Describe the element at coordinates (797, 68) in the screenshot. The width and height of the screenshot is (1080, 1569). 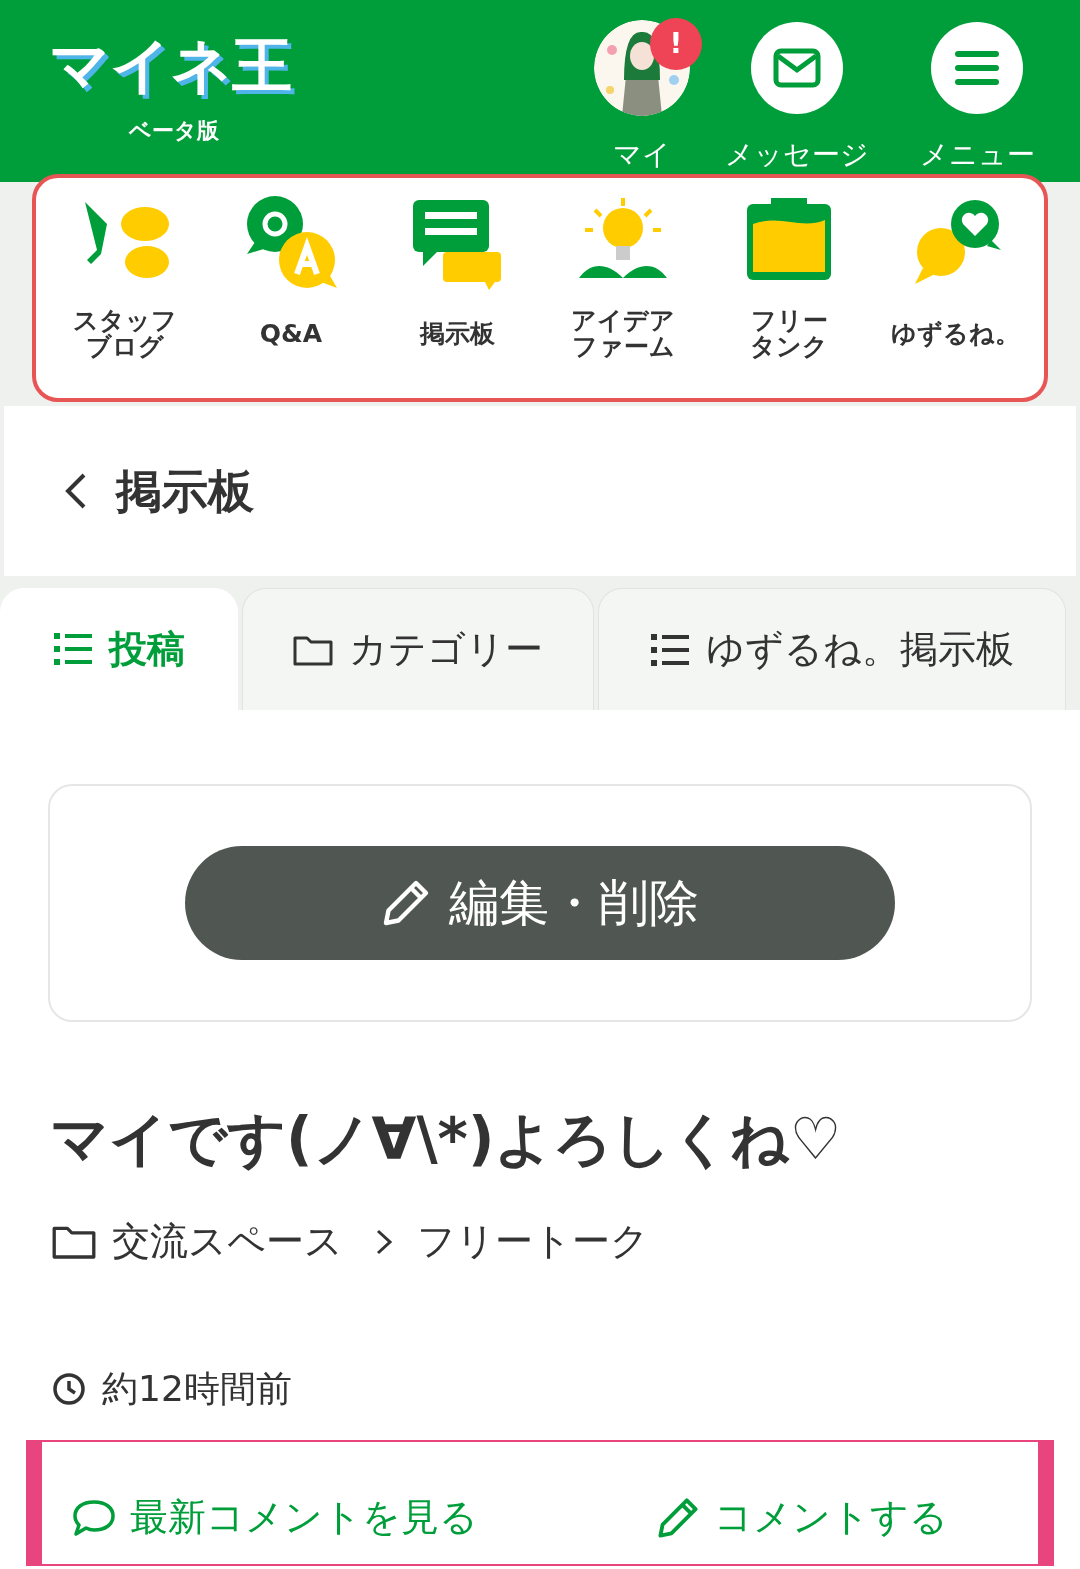
I see `envelope-icon` at that location.